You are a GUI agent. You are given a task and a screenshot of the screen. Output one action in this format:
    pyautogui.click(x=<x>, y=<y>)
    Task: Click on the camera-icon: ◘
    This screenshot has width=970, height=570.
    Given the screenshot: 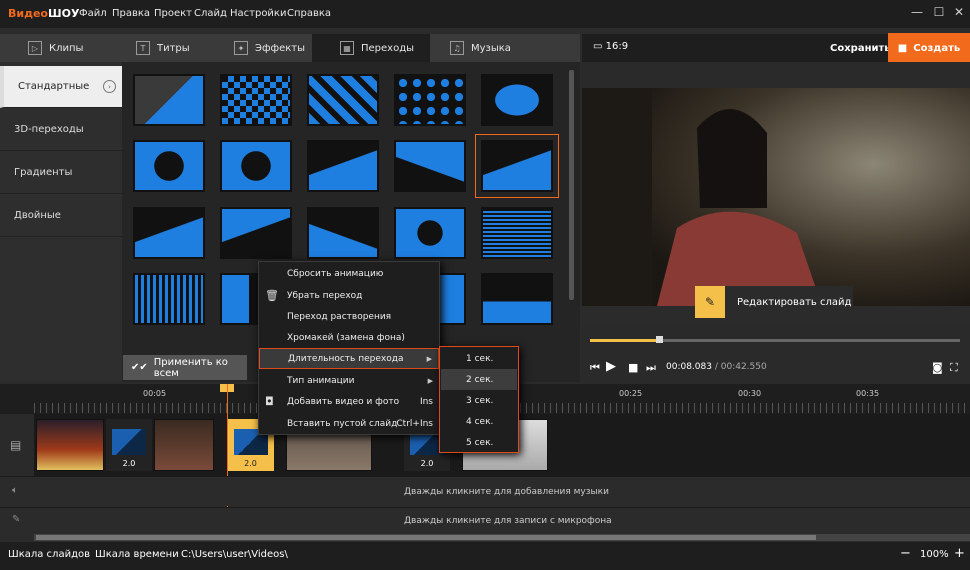 What is the action you would take?
    pyautogui.click(x=269, y=401)
    